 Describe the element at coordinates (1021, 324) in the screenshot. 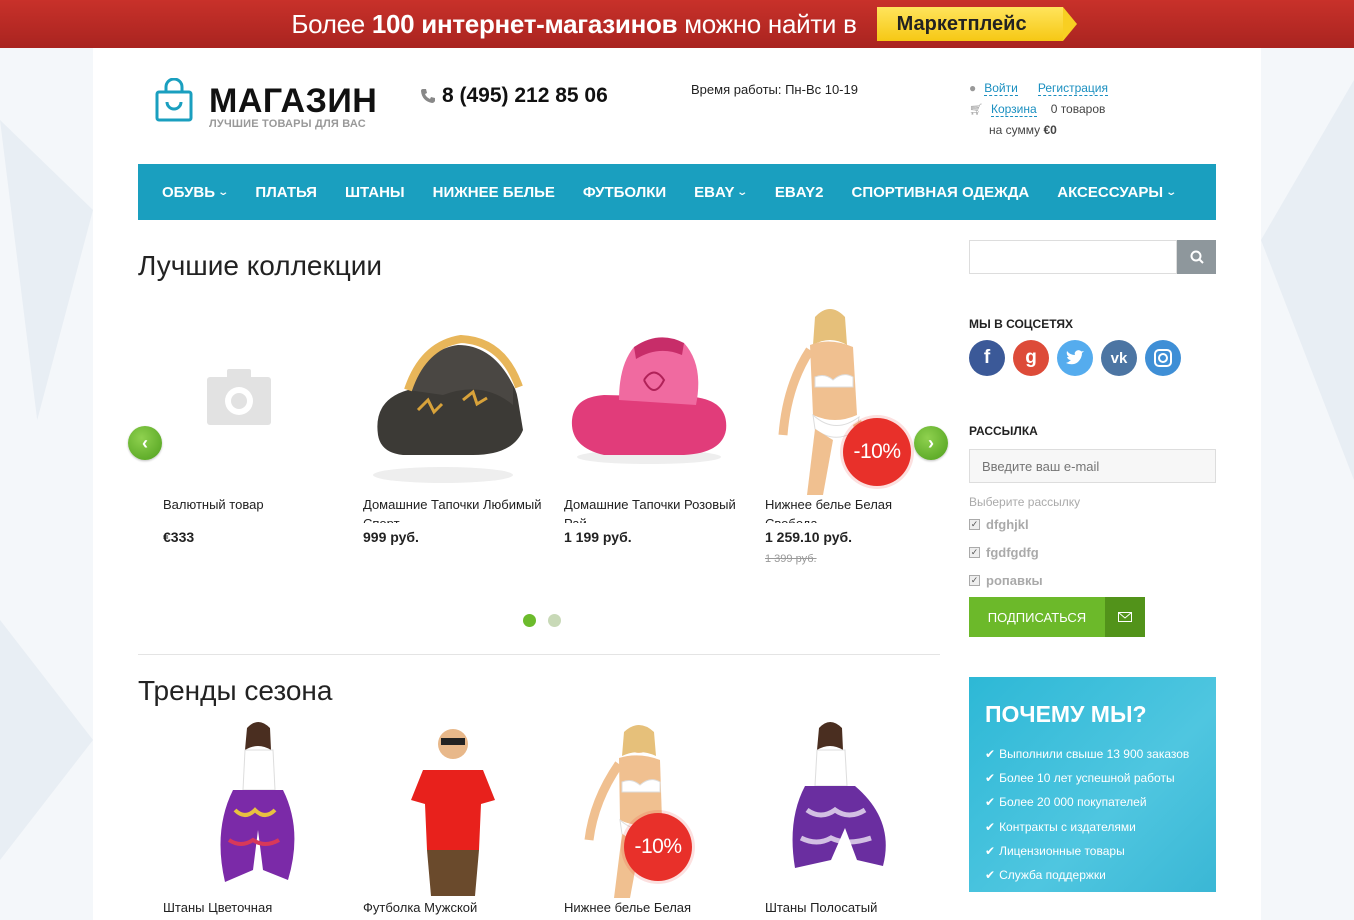

I see `social-heading: МЫ В СОЦСЕТЯХ` at that location.